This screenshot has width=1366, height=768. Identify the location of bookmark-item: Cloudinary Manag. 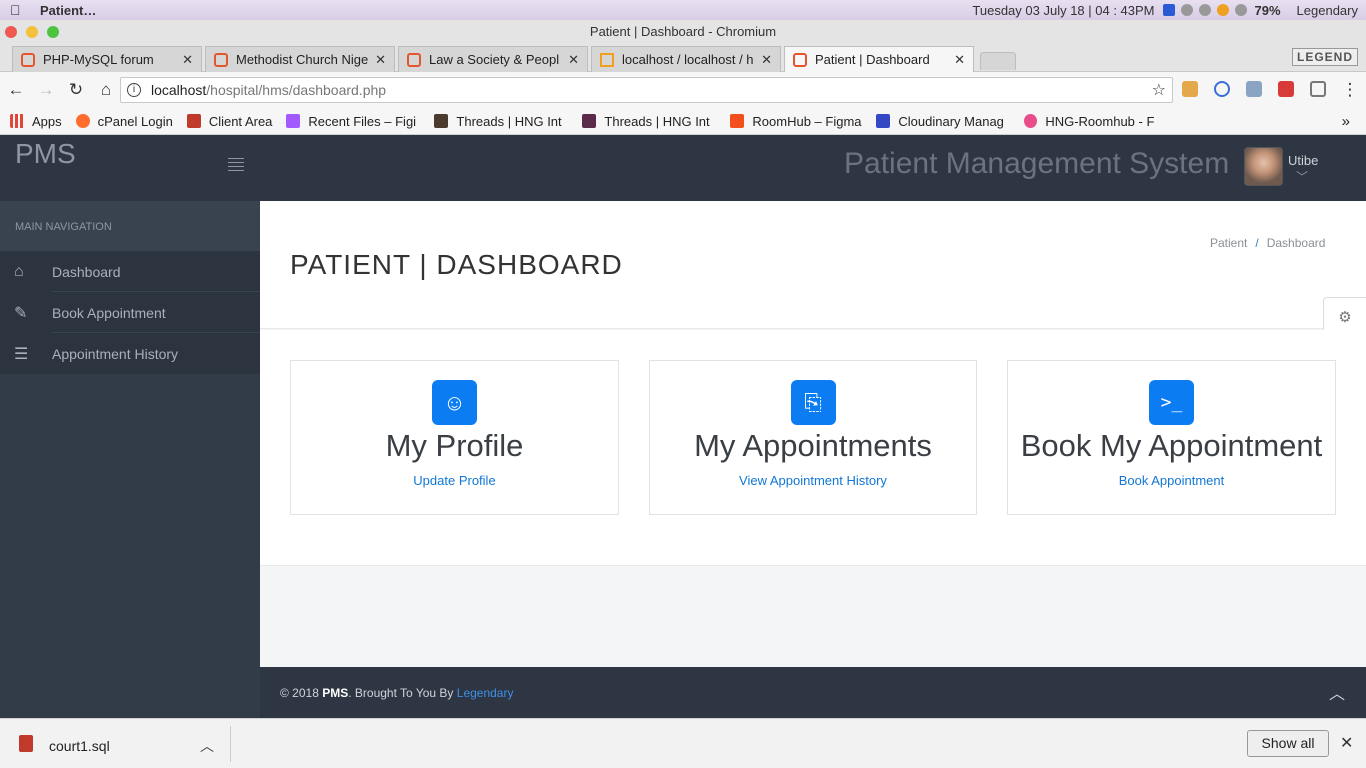
(946, 121).